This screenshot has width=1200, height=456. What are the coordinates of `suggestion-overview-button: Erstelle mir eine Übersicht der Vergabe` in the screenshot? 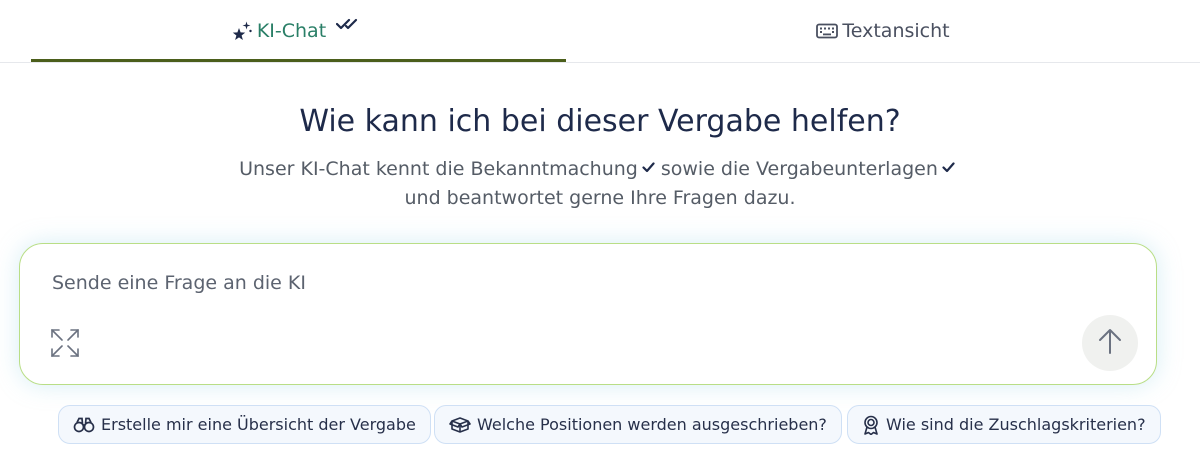 It's located at (244, 424).